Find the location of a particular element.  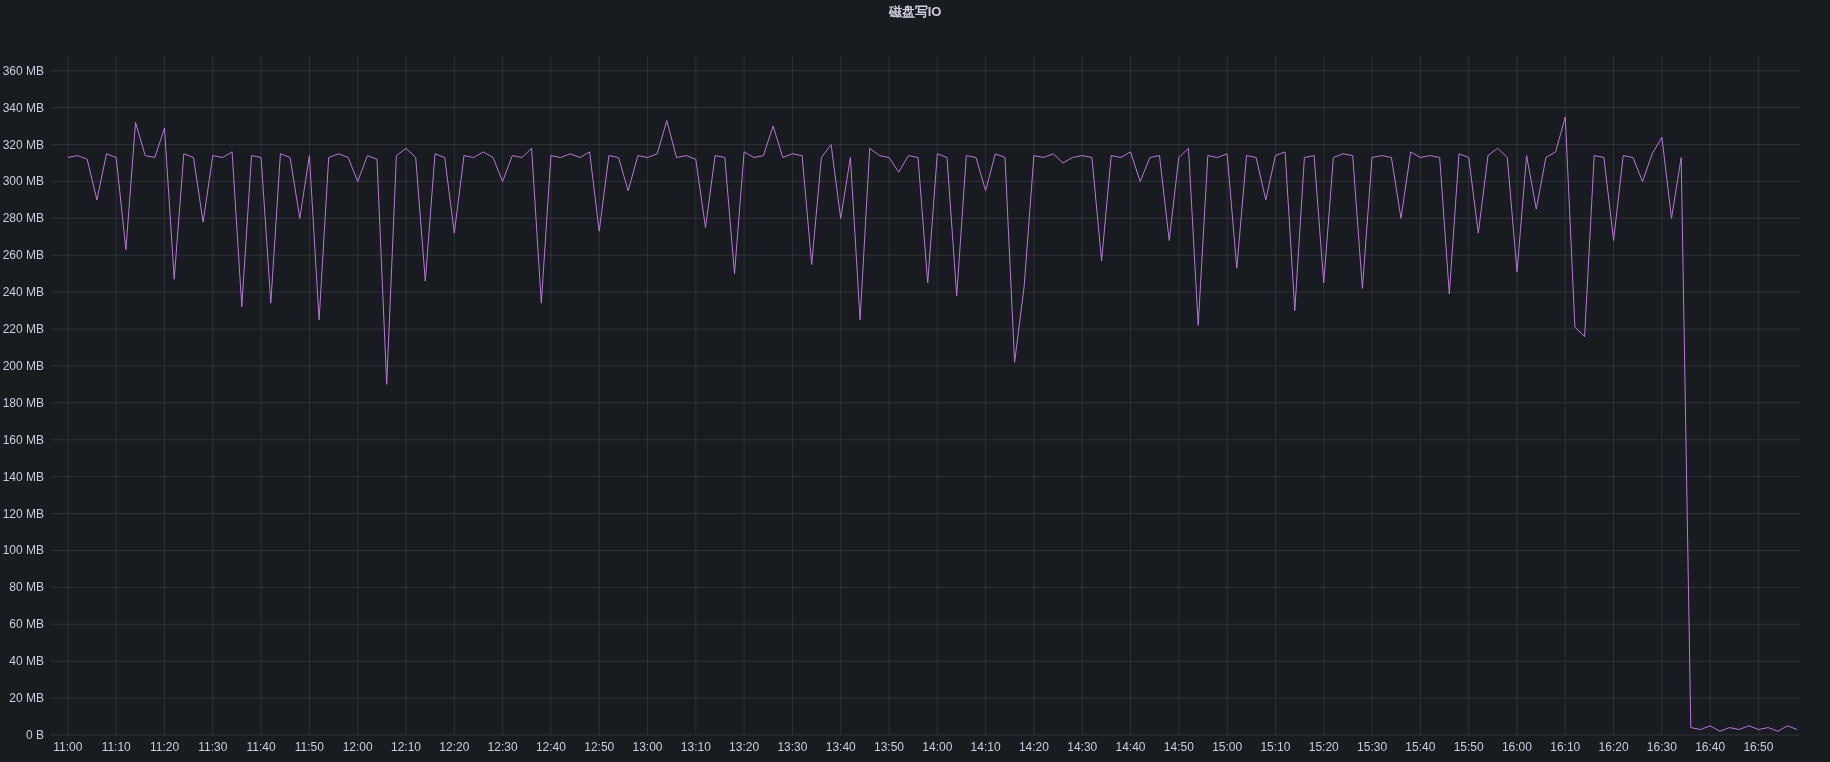

x-axis-label: 16:00 is located at coordinates (1516, 747).